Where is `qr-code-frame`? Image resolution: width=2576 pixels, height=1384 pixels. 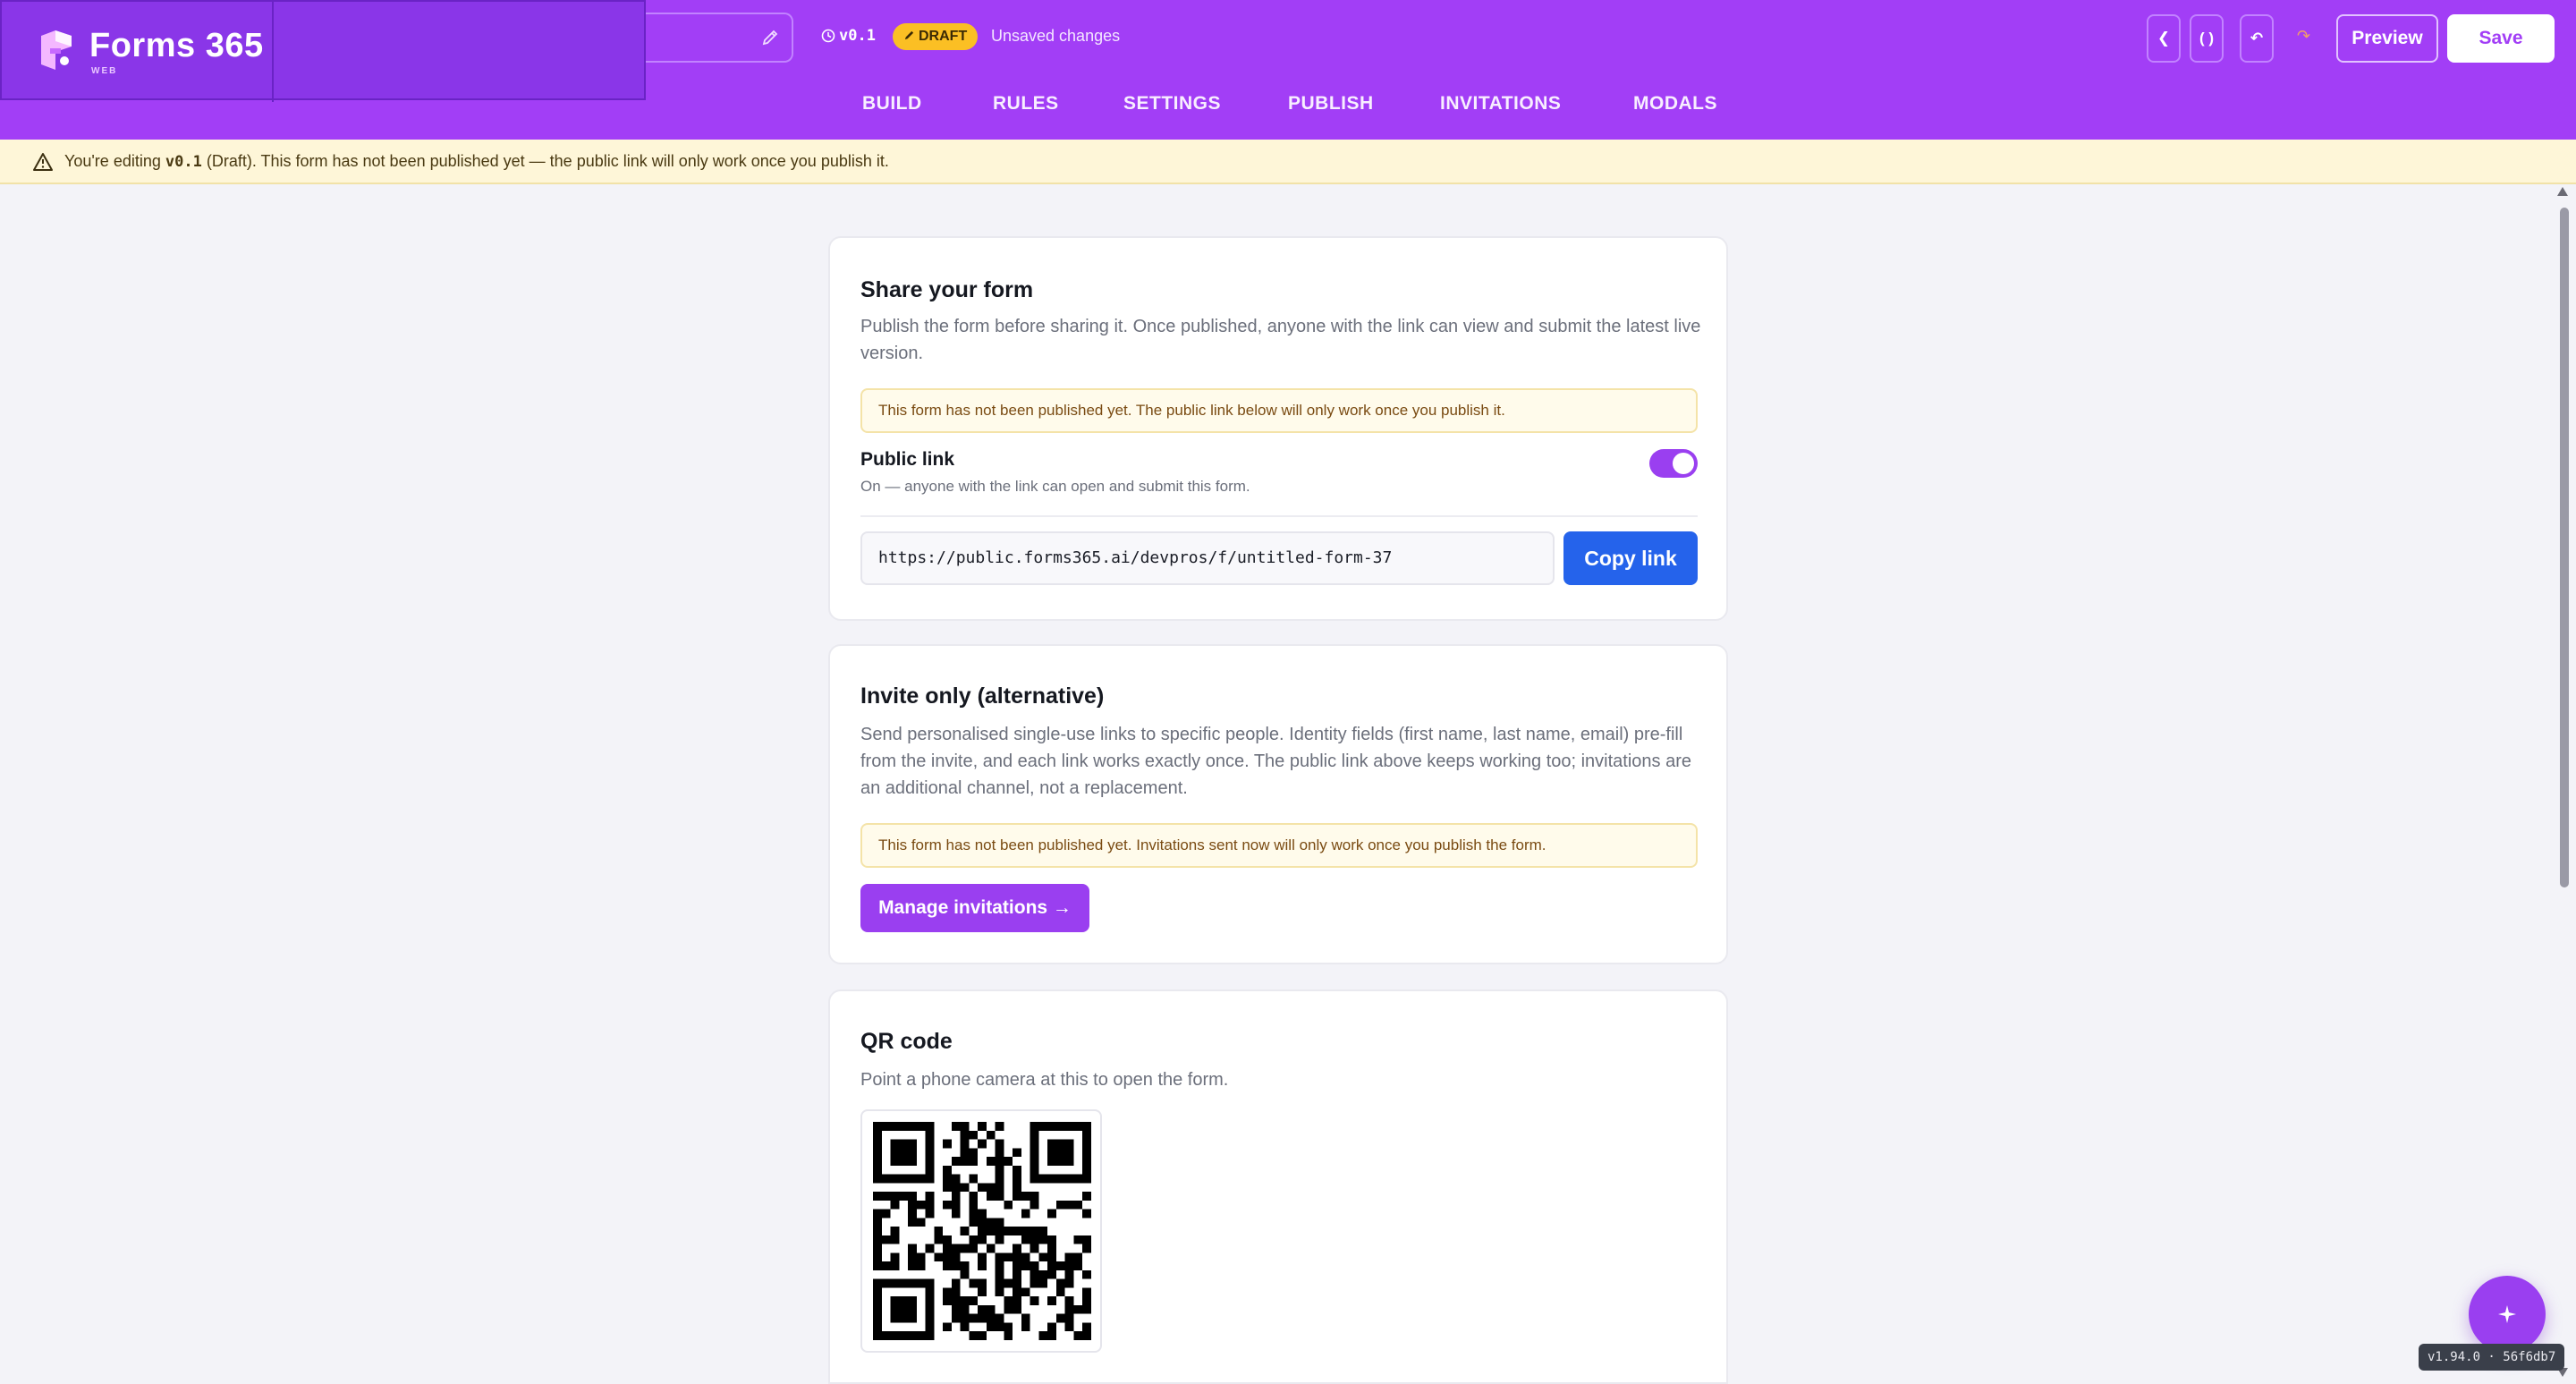 qr-code-frame is located at coordinates (981, 1231).